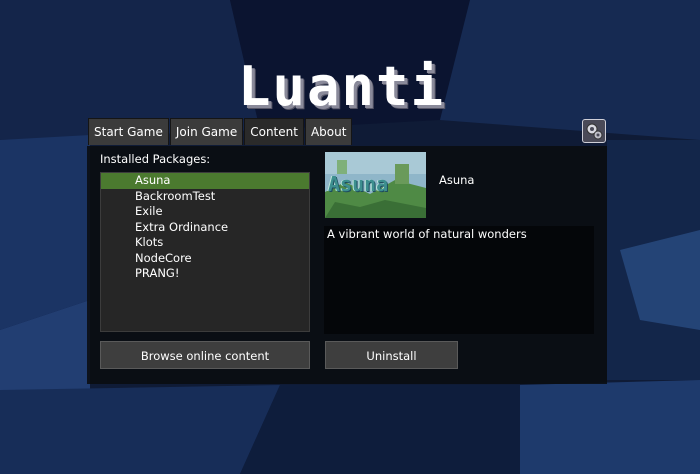 The image size is (700, 474). Describe the element at coordinates (205, 228) in the screenshot. I see `list-item: Extra Ordinance` at that location.